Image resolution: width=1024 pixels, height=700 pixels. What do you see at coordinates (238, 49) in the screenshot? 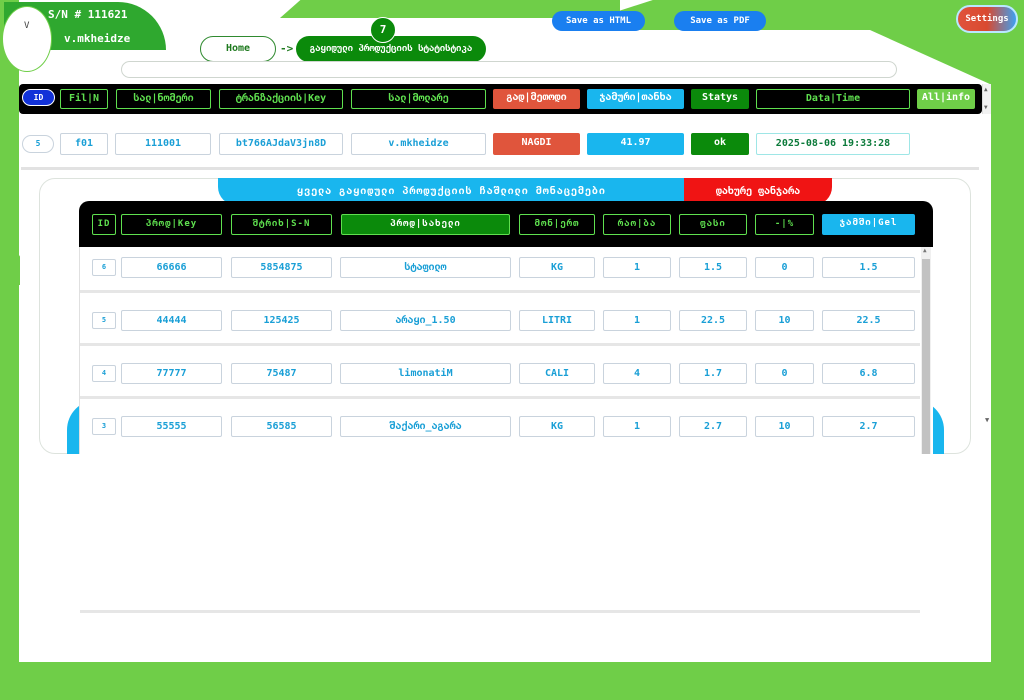
I see `home-button: Home` at bounding box center [238, 49].